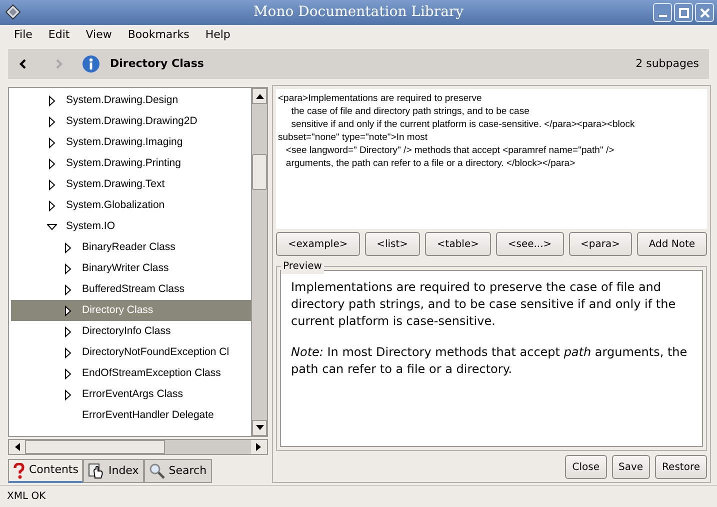 The height and width of the screenshot is (507, 717). I want to click on close-icon, so click(705, 13).